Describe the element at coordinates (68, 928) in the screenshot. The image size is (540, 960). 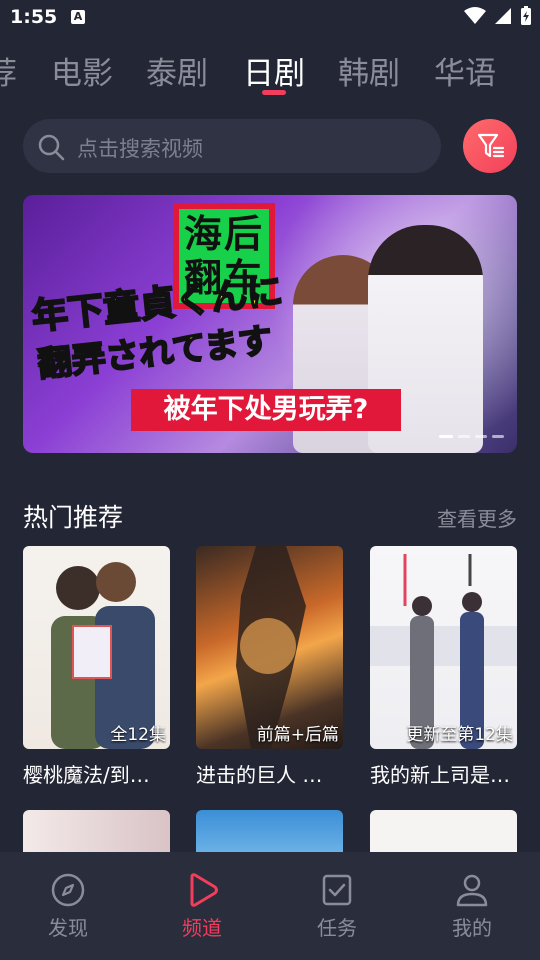
I see `nav-label: 发现` at that location.